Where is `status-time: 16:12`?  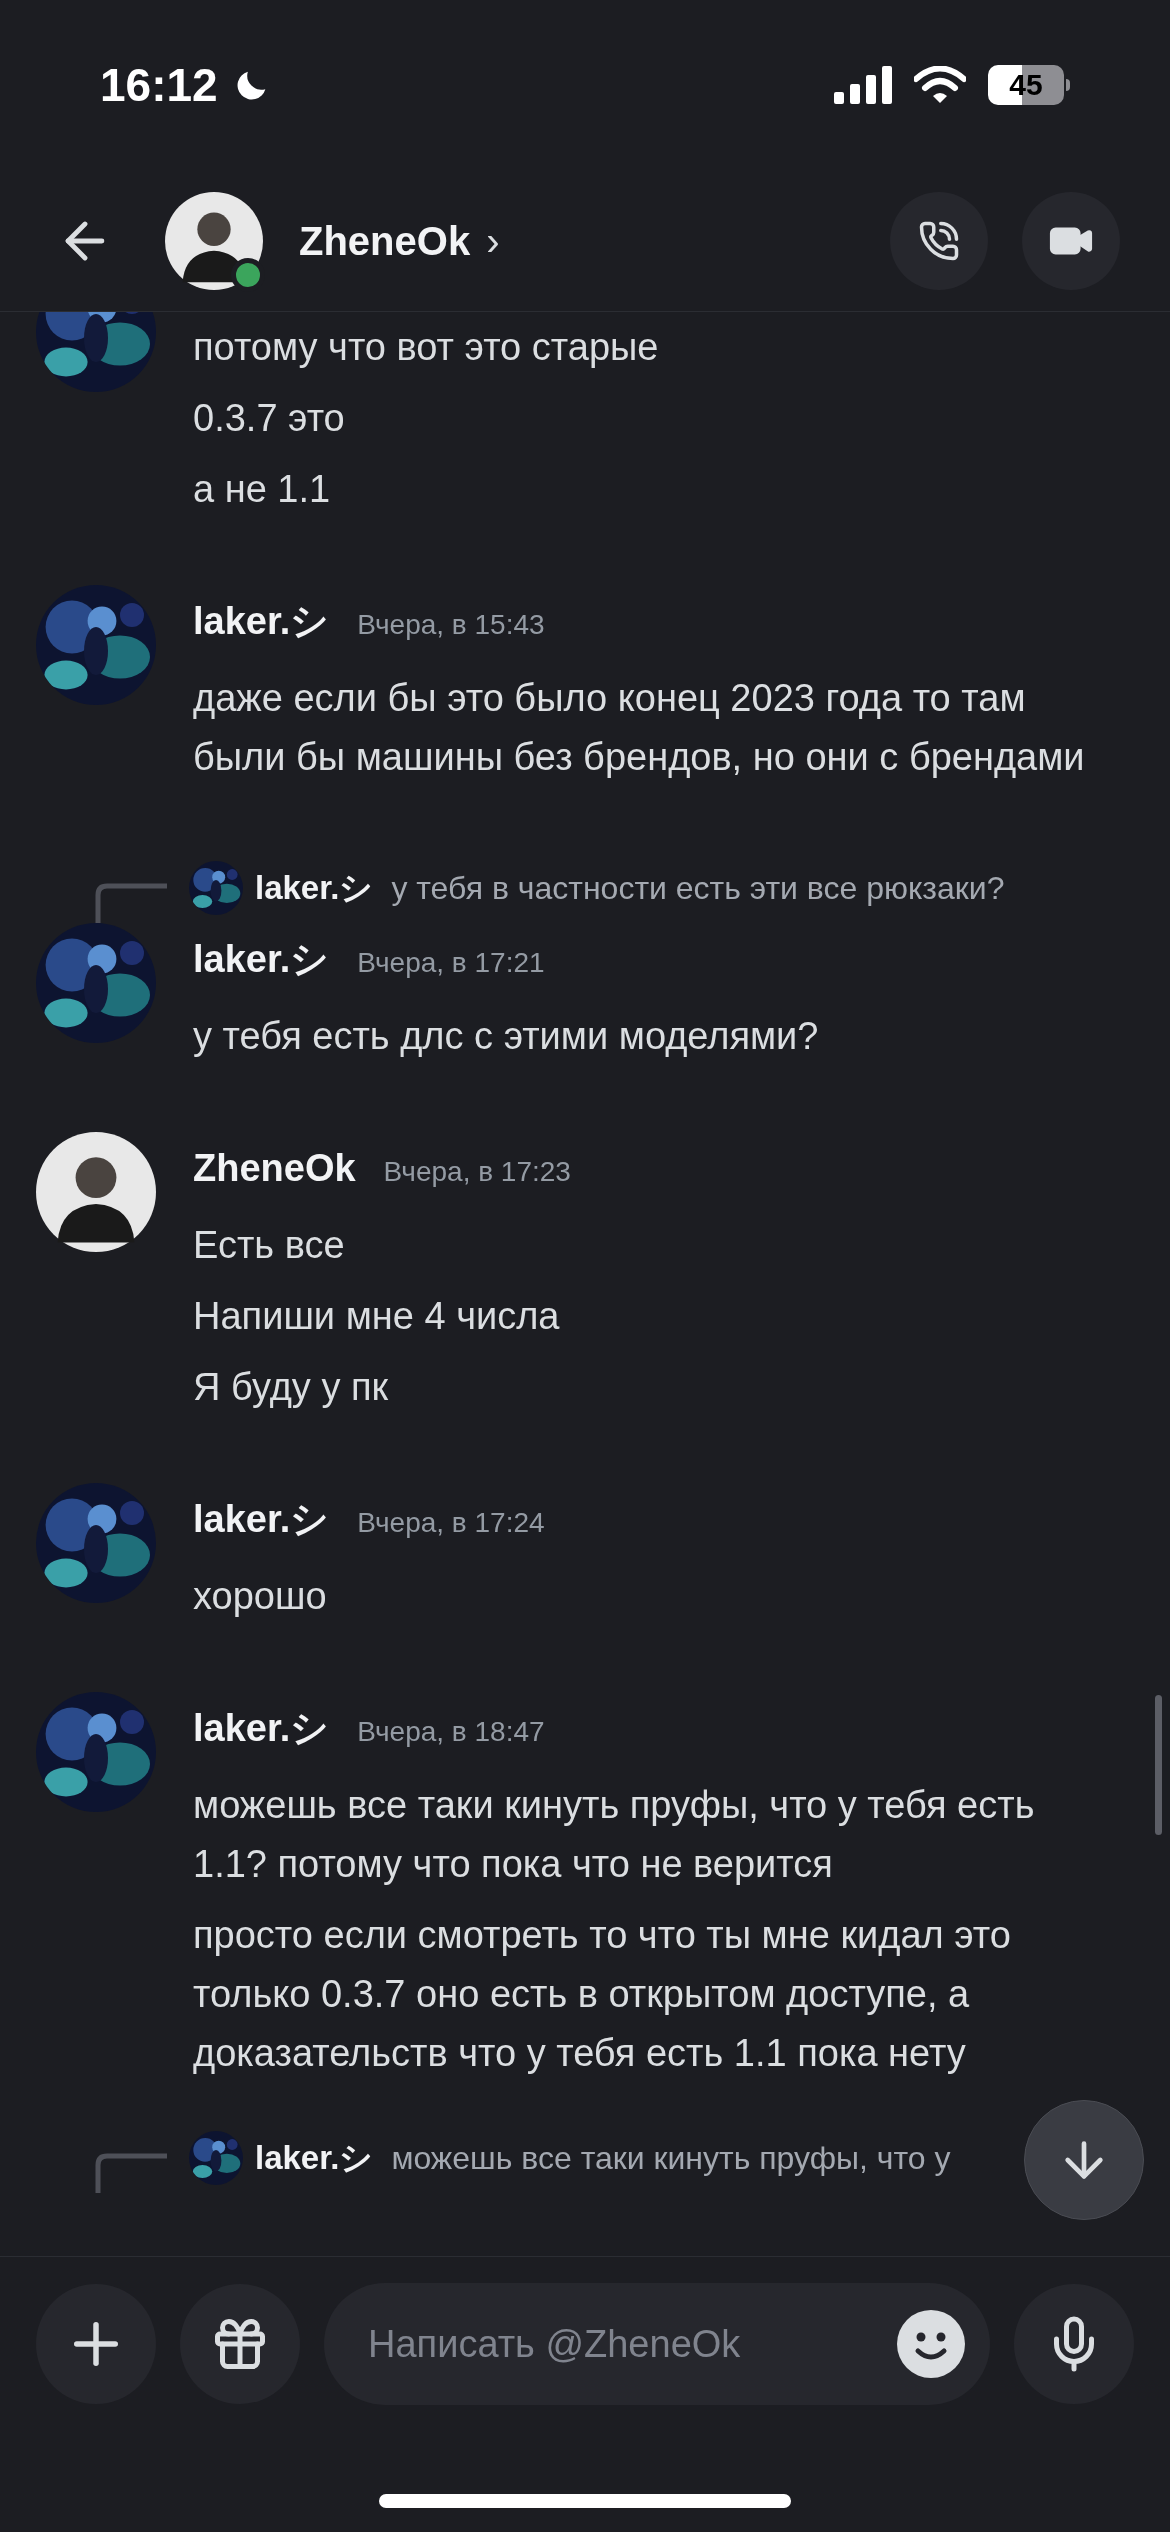 status-time: 16:12 is located at coordinates (159, 85).